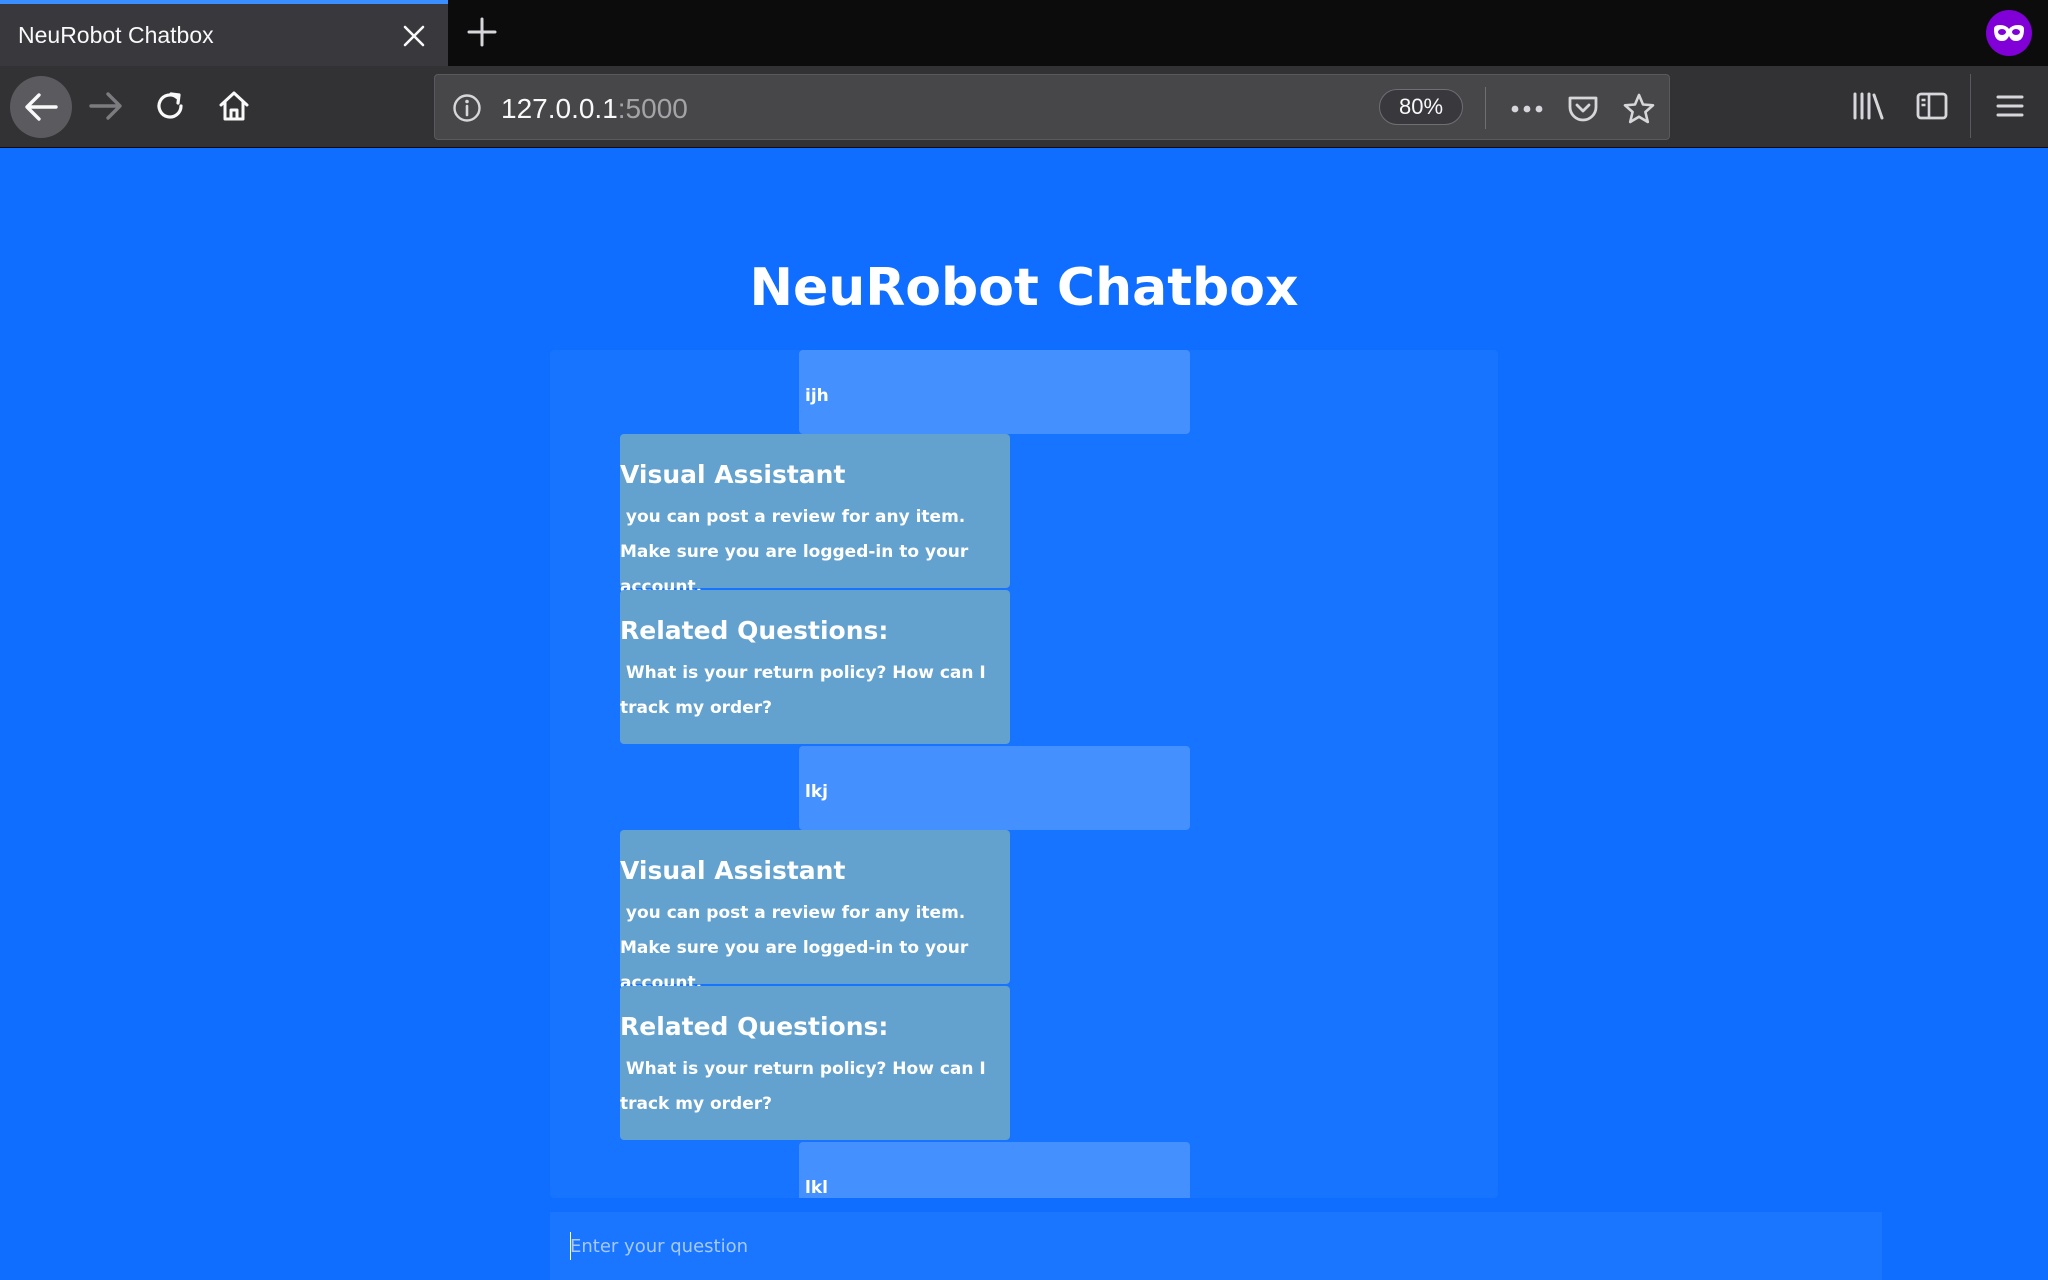  What do you see at coordinates (559, 108) in the screenshot?
I see `url-host: 127.0.0.1` at bounding box center [559, 108].